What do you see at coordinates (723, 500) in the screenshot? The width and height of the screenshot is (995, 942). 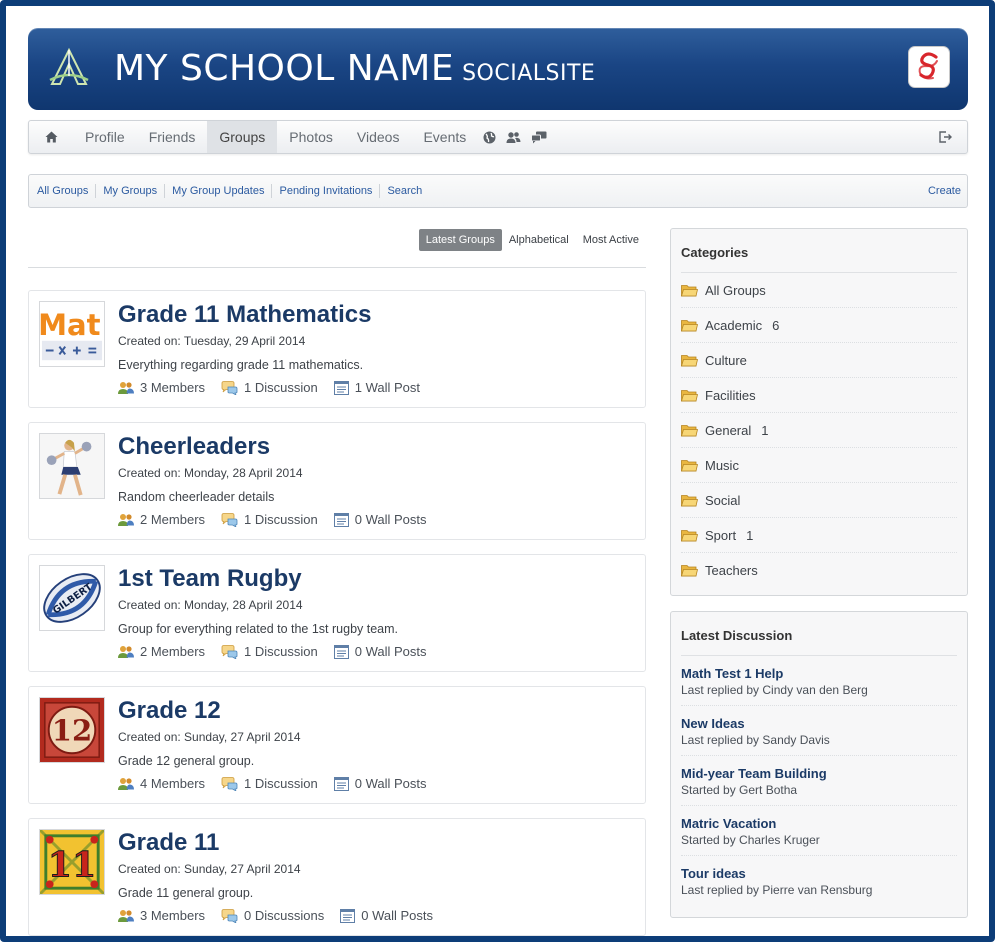 I see `category-label: Social` at bounding box center [723, 500].